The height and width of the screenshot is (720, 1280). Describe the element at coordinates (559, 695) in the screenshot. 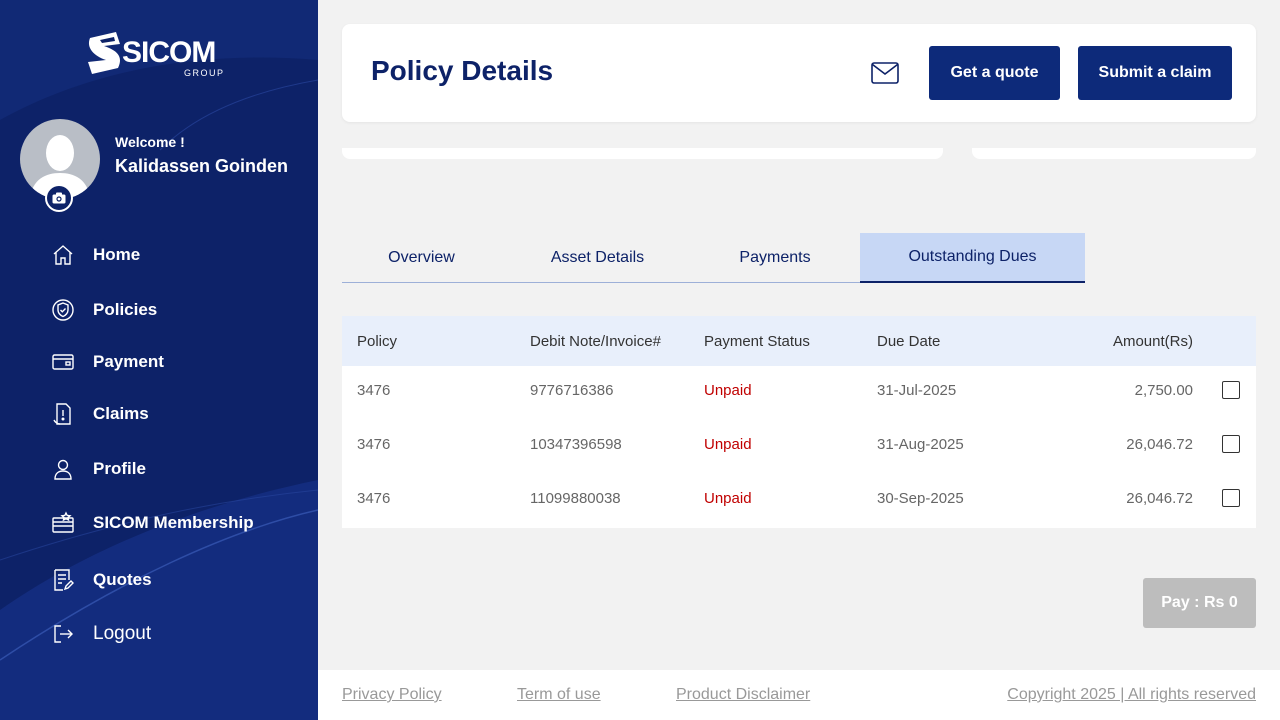

I see `terms-of-use-link: Term of use` at that location.